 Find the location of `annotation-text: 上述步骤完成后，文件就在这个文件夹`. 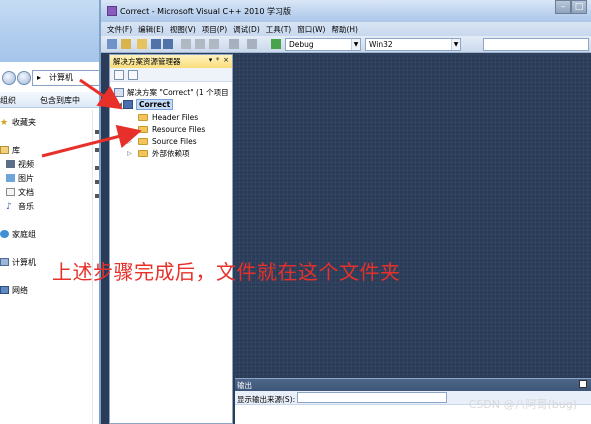

annotation-text: 上述步骤完成后，文件就在这个文件夹 is located at coordinates (226, 272).